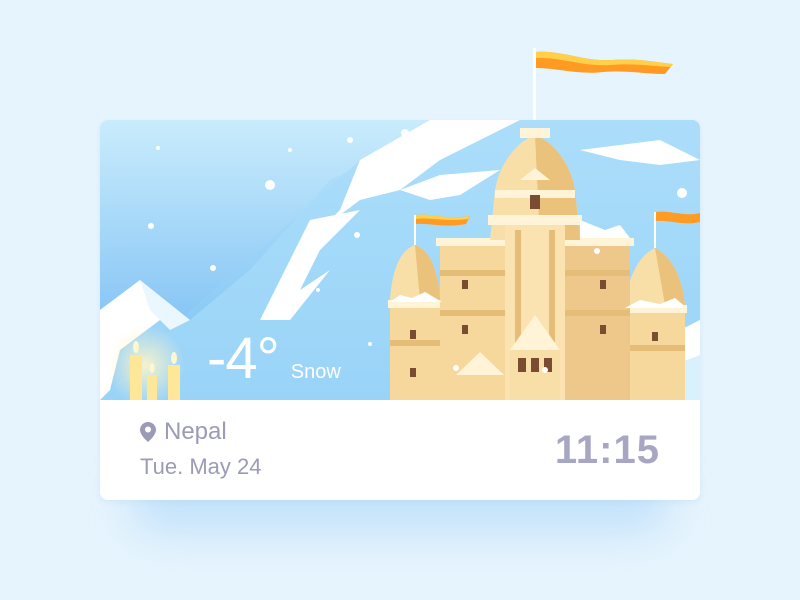  I want to click on map-pin-icon, so click(148, 432).